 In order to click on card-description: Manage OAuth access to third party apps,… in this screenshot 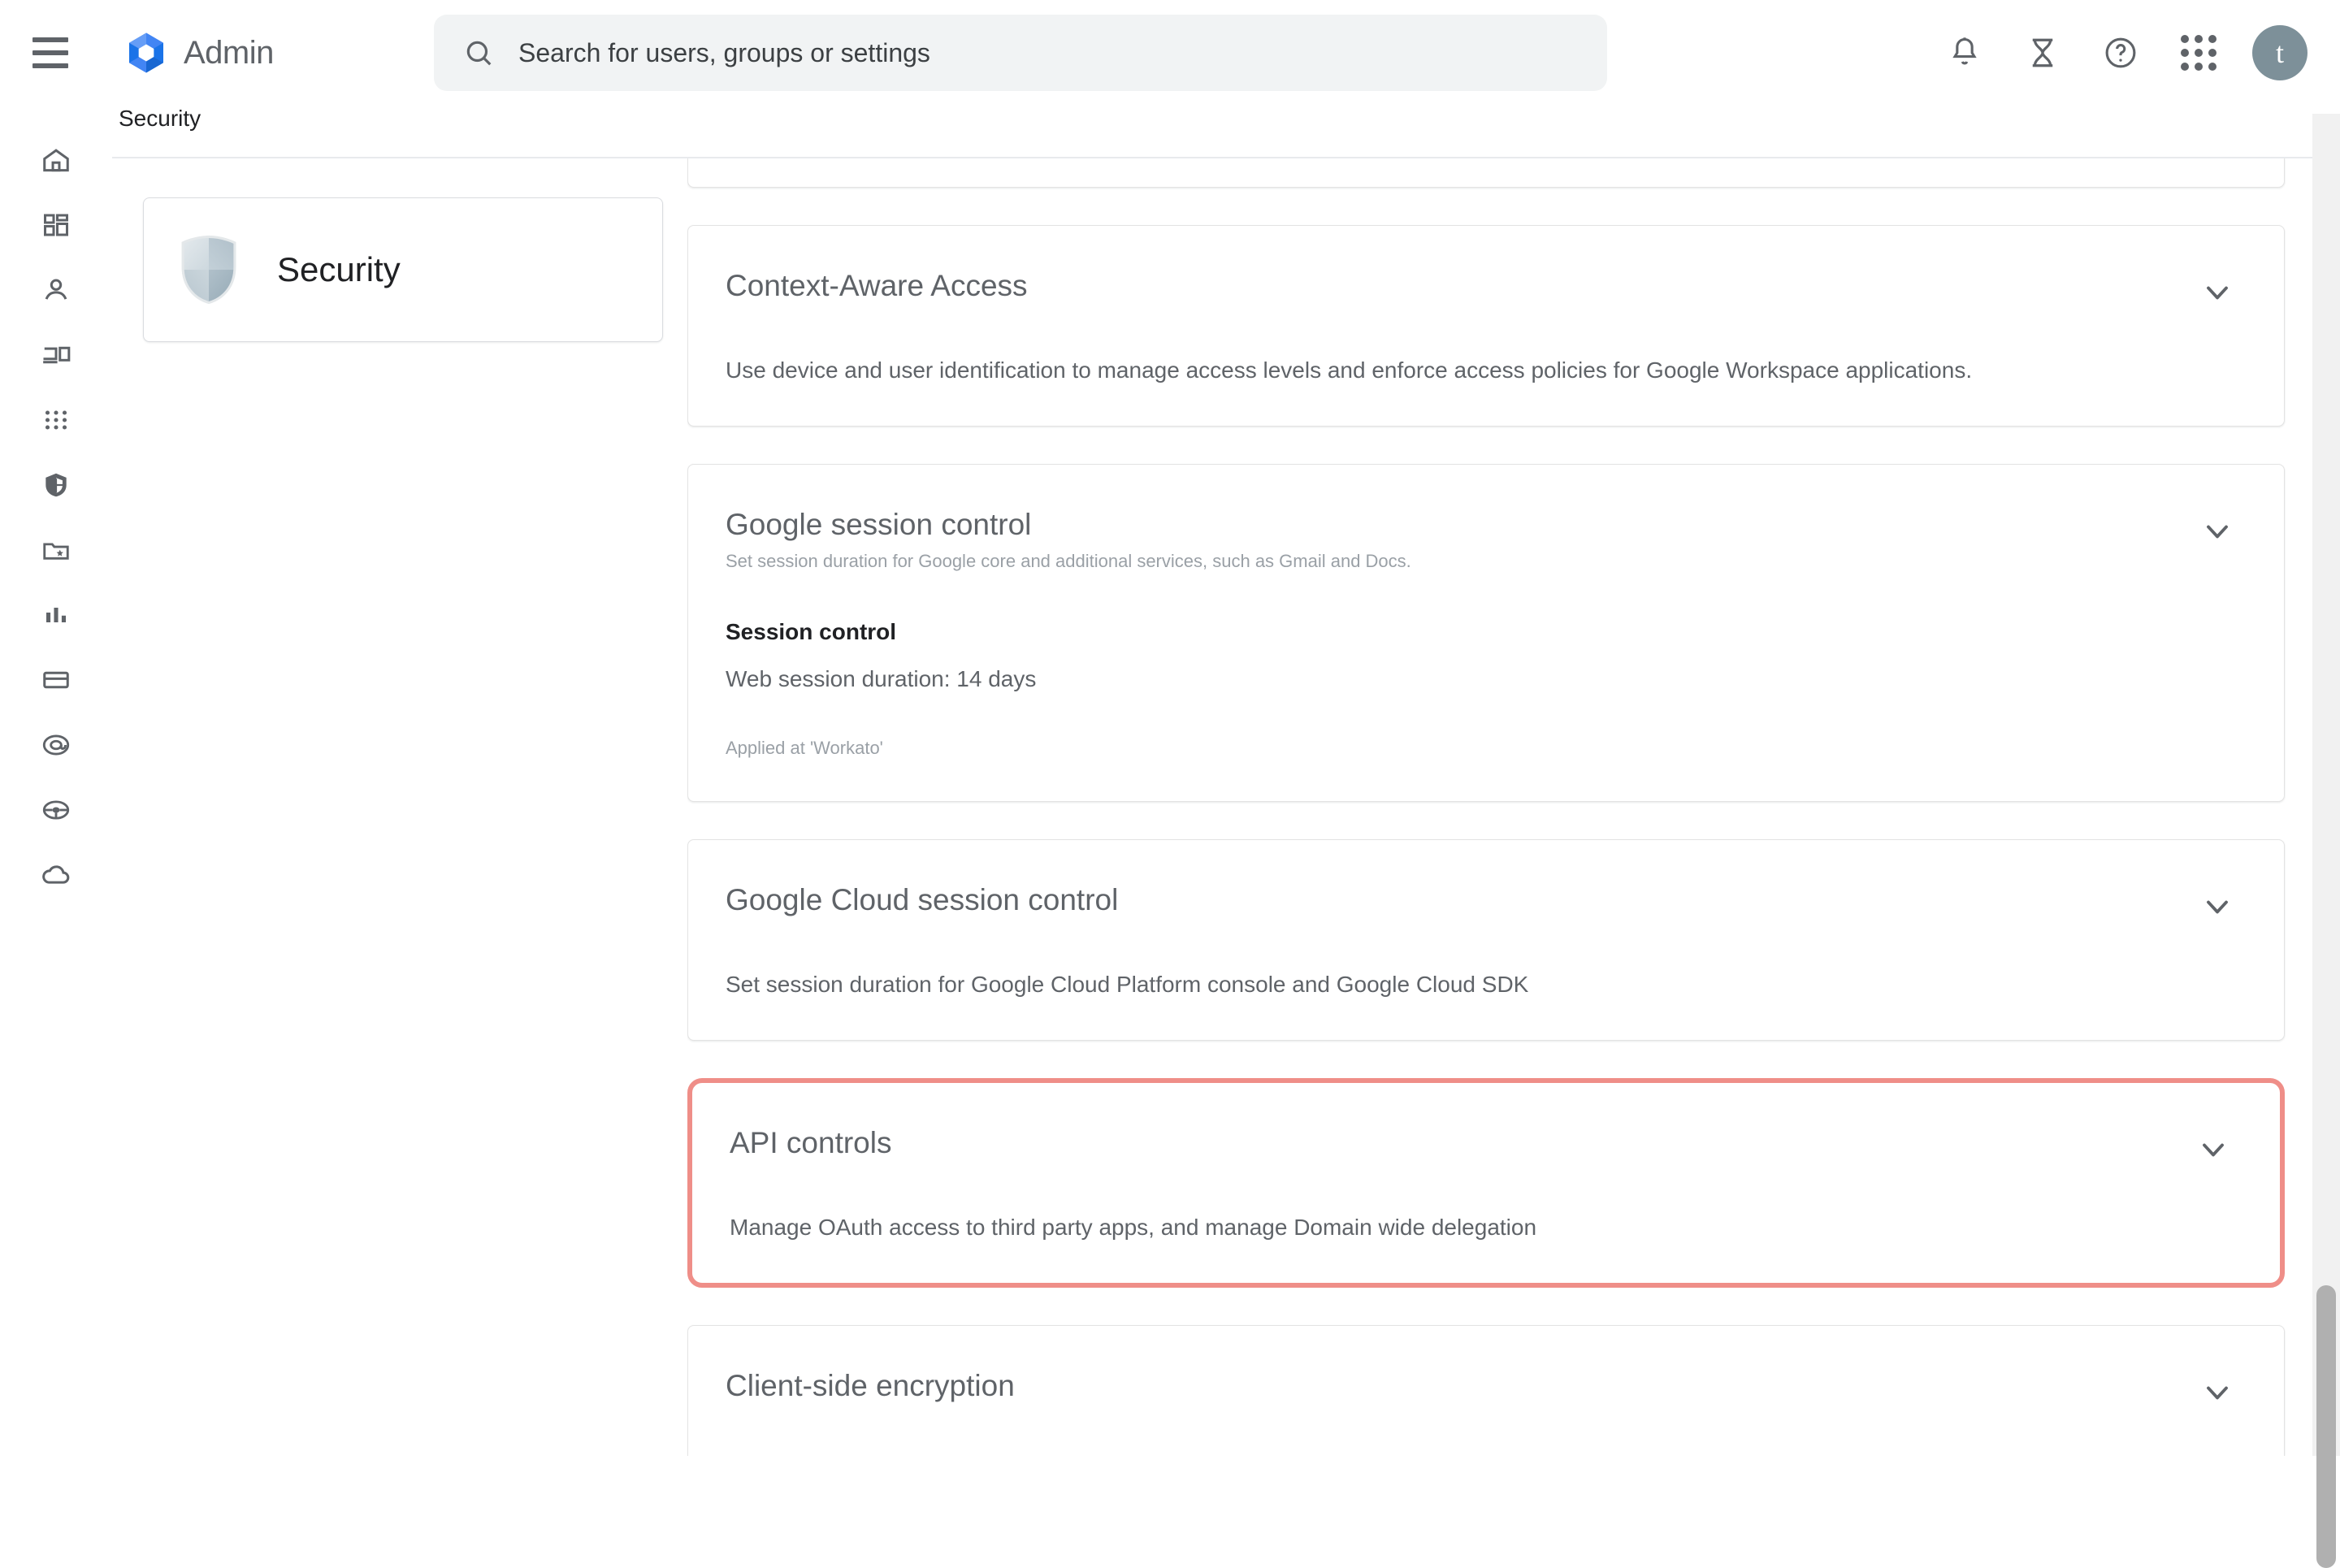, I will do `click(1133, 1228)`.